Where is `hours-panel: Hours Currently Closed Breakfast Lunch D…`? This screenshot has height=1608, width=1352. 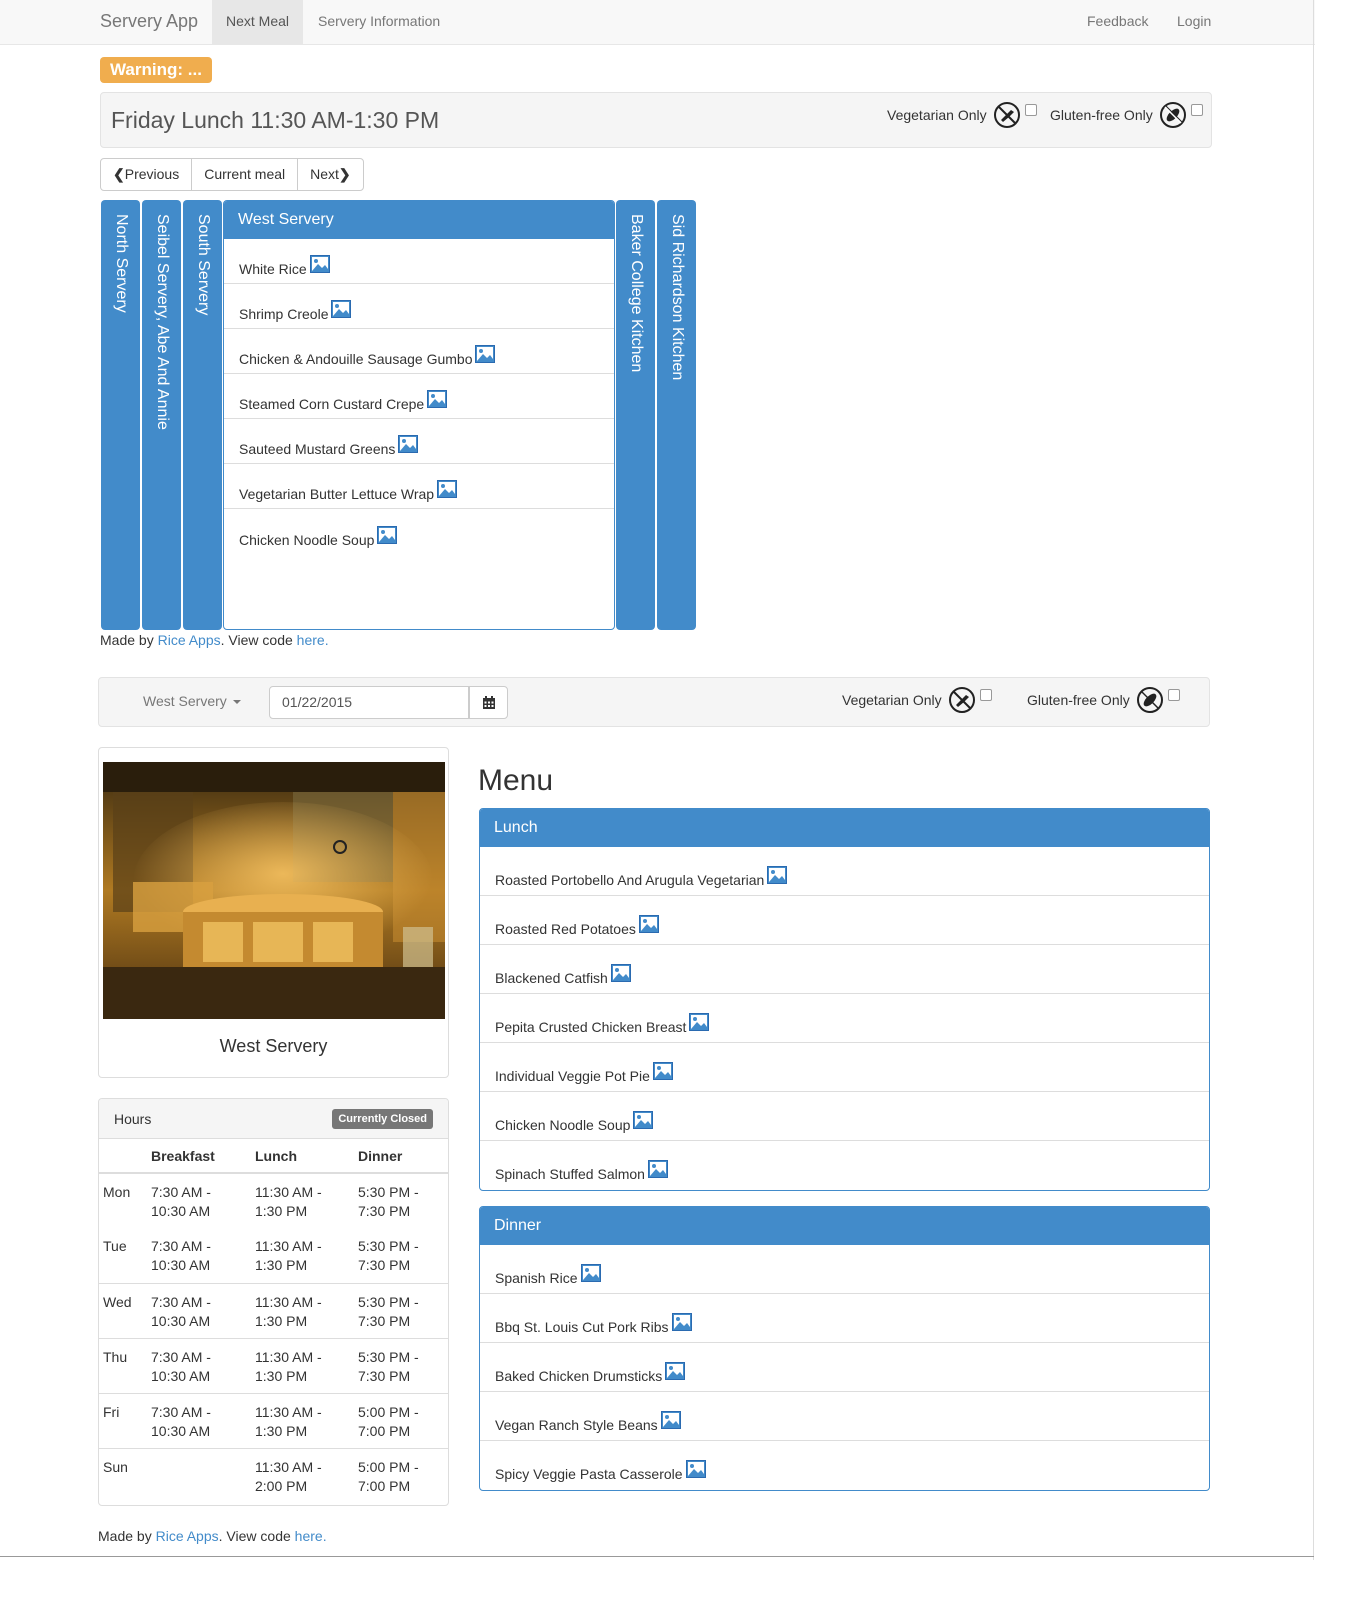
hours-panel: Hours Currently Closed Breakfast Lunch D… is located at coordinates (273, 1302).